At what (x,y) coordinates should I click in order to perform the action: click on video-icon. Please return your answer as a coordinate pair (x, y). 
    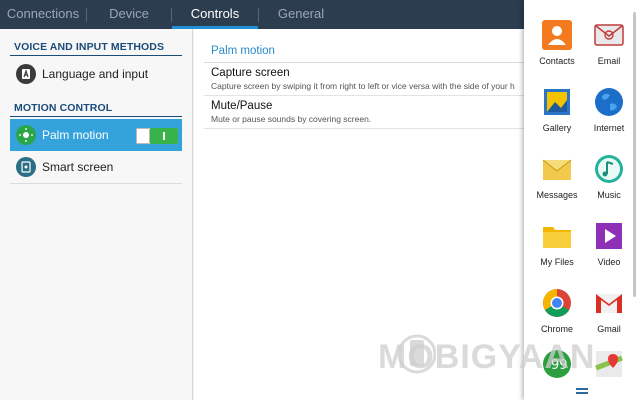
    Looking at the image, I should click on (609, 236).